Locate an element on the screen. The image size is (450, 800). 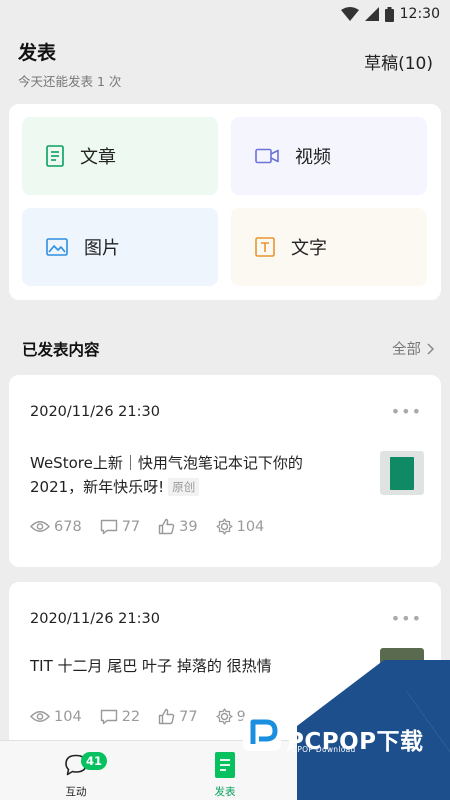
comments-stat: 22 is located at coordinates (120, 717).